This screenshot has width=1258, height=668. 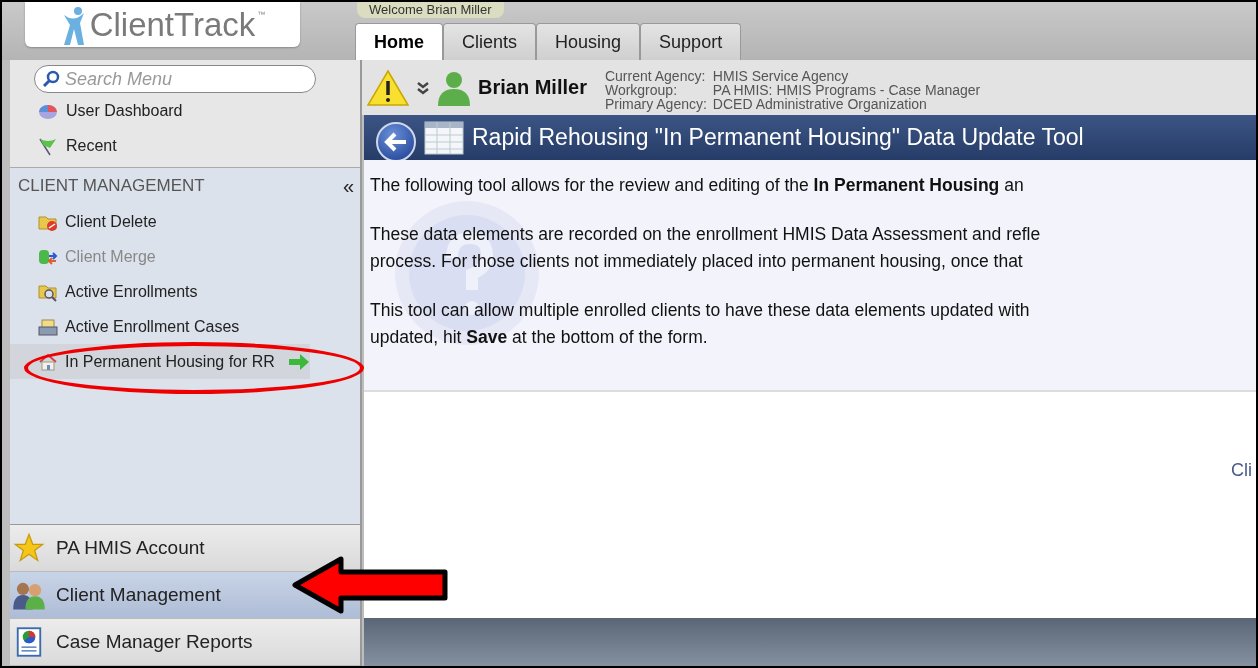 What do you see at coordinates (778, 137) in the screenshot?
I see `panel-title: Rapid Rehousing "In Permanent Housing" Data Update Tool` at bounding box center [778, 137].